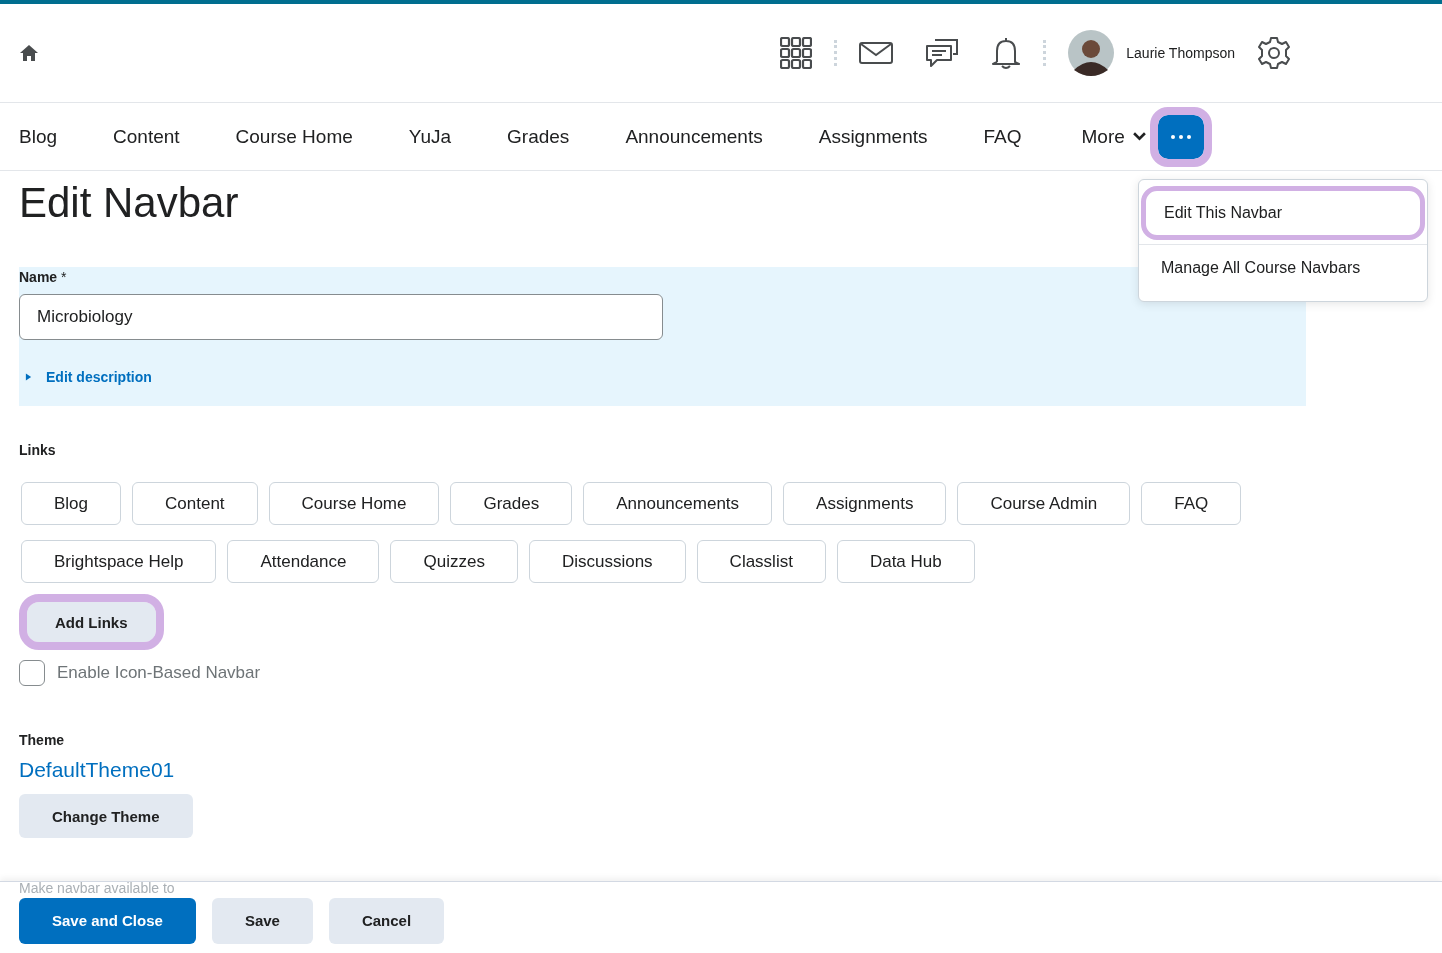  Describe the element at coordinates (607, 561) in the screenshot. I see `link-chip: Discussions` at that location.